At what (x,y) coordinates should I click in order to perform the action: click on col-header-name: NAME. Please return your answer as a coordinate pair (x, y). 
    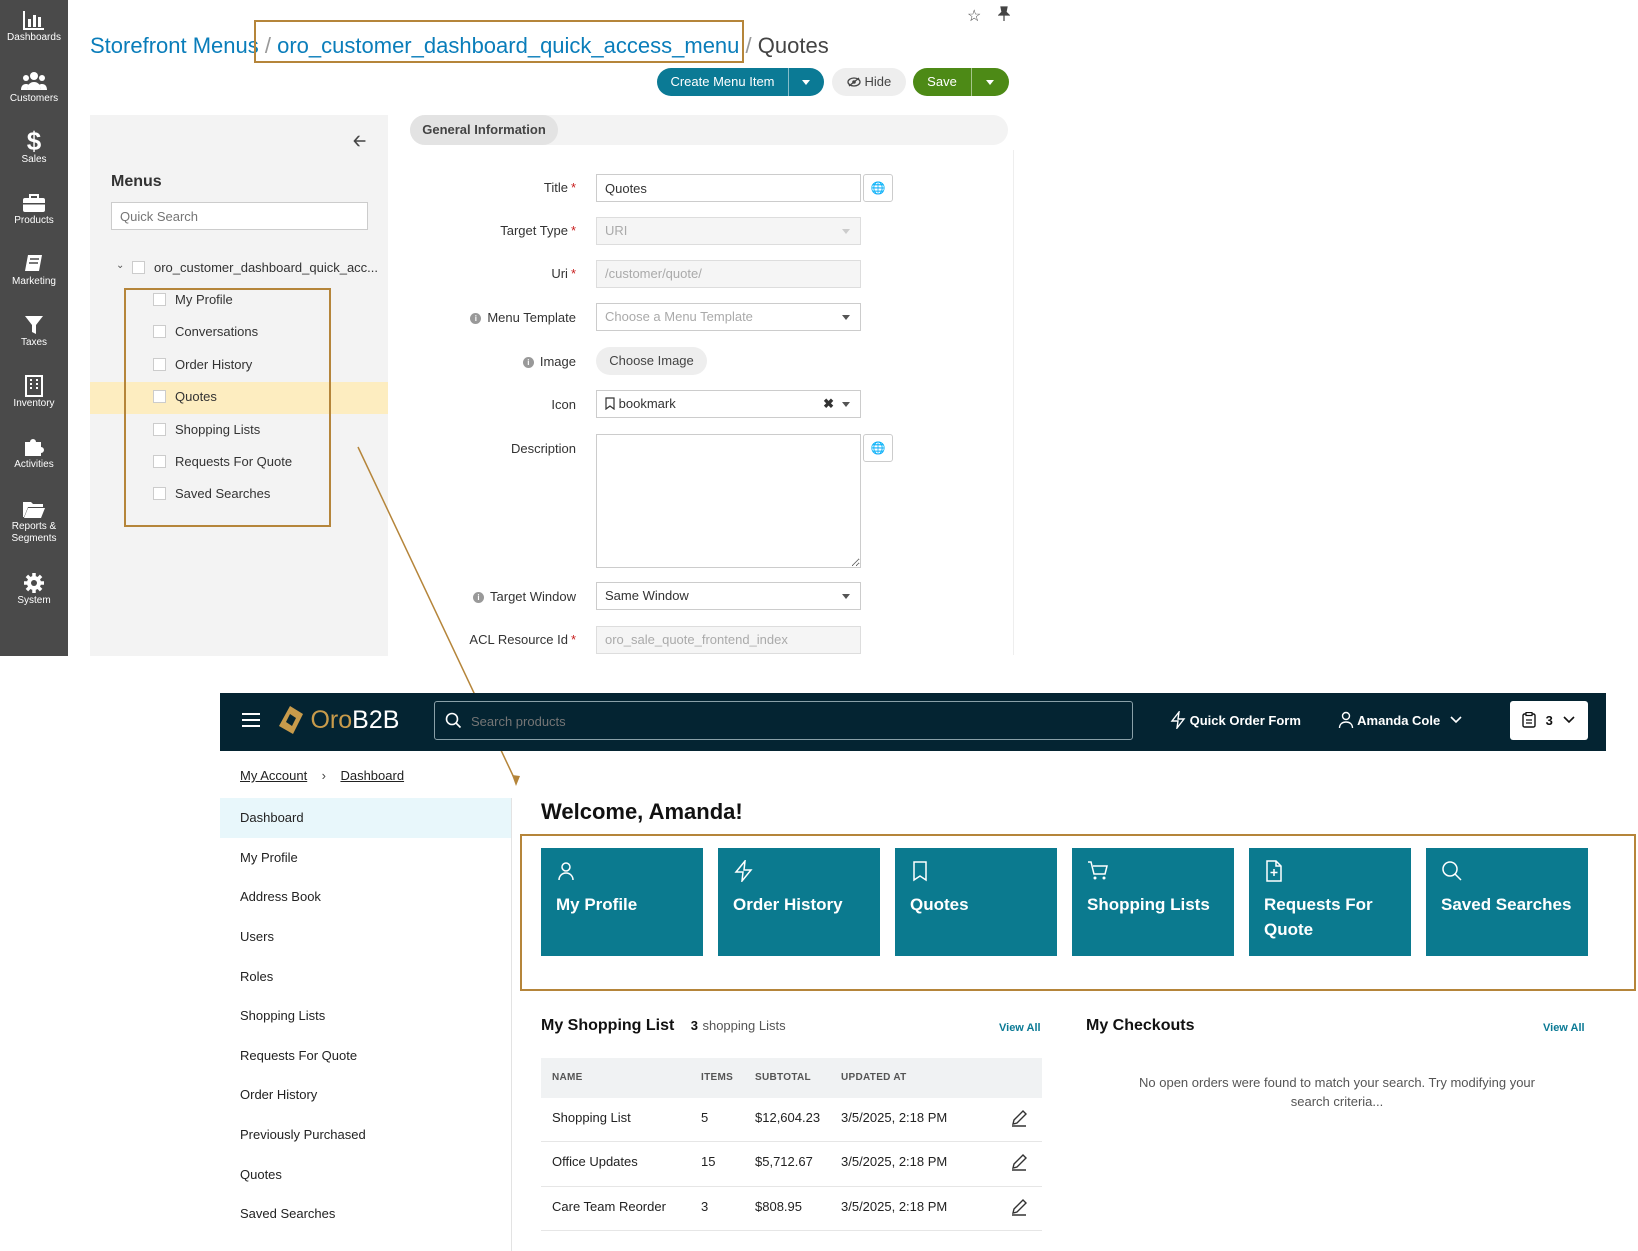
    Looking at the image, I should click on (567, 1077).